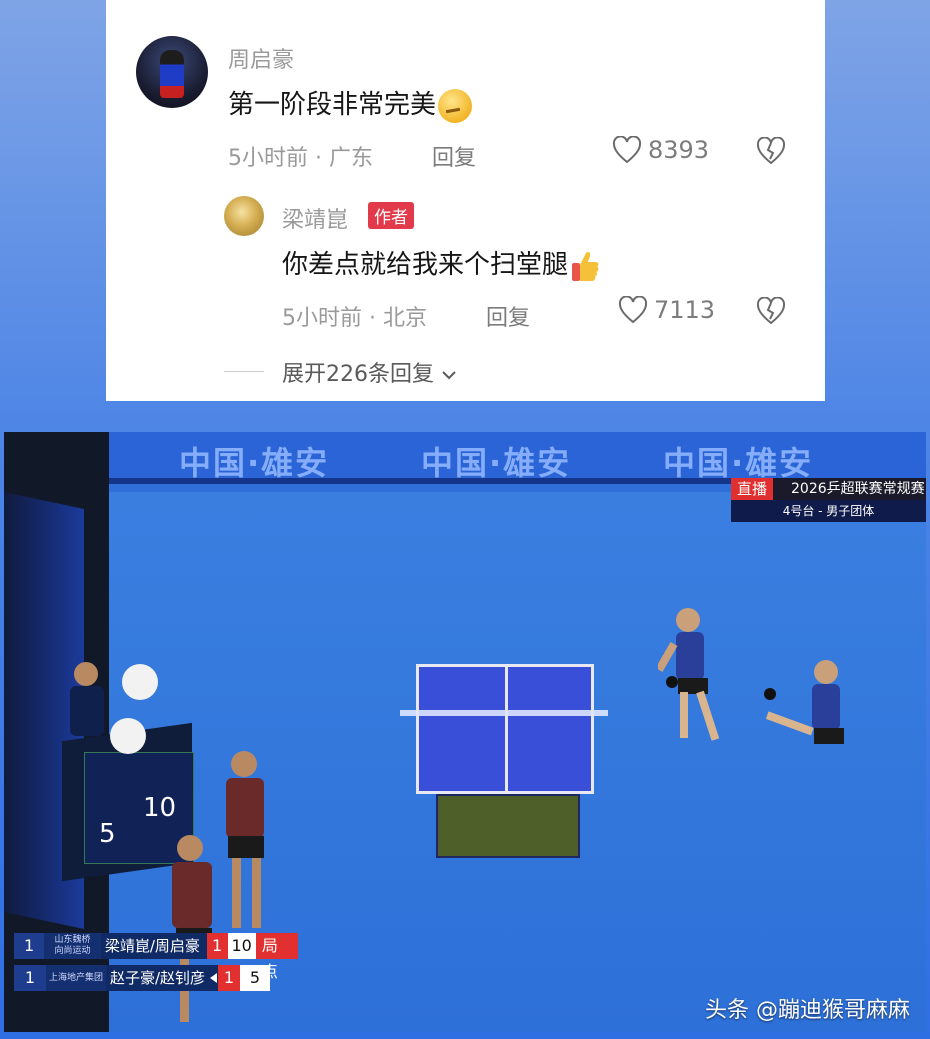 This screenshot has width=930, height=1039. Describe the element at coordinates (315, 218) in the screenshot. I see `reply-username: 梁靖崑` at that location.